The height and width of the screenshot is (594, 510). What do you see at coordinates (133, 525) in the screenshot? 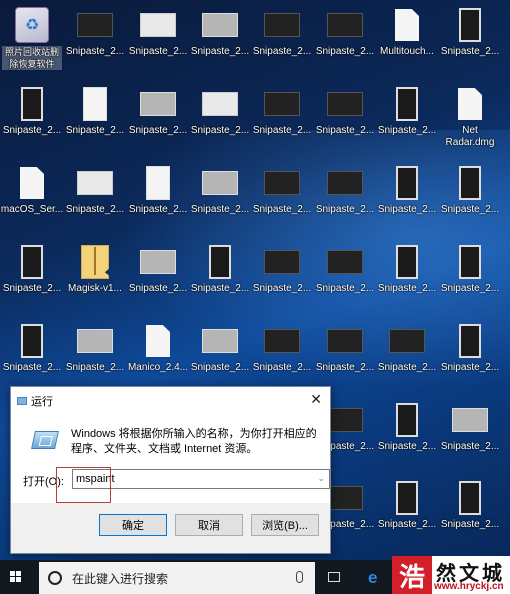
I see `ok-button: 确定` at bounding box center [133, 525].